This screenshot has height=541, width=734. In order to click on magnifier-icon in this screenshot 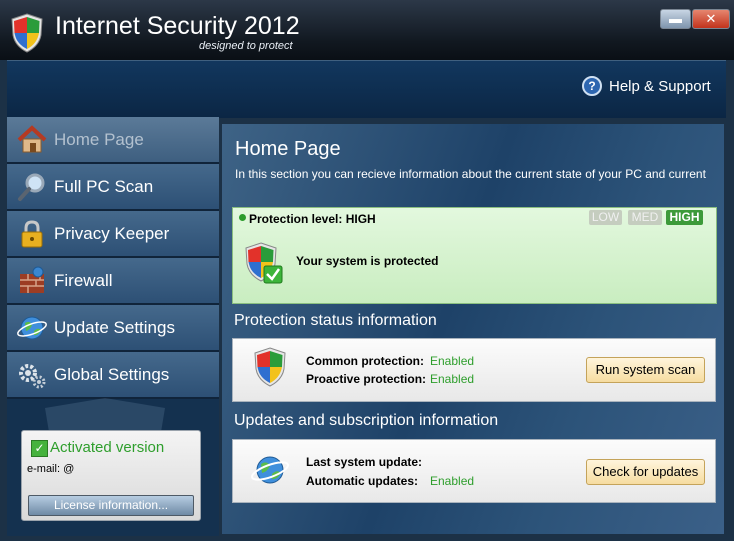, I will do `click(32, 187)`.